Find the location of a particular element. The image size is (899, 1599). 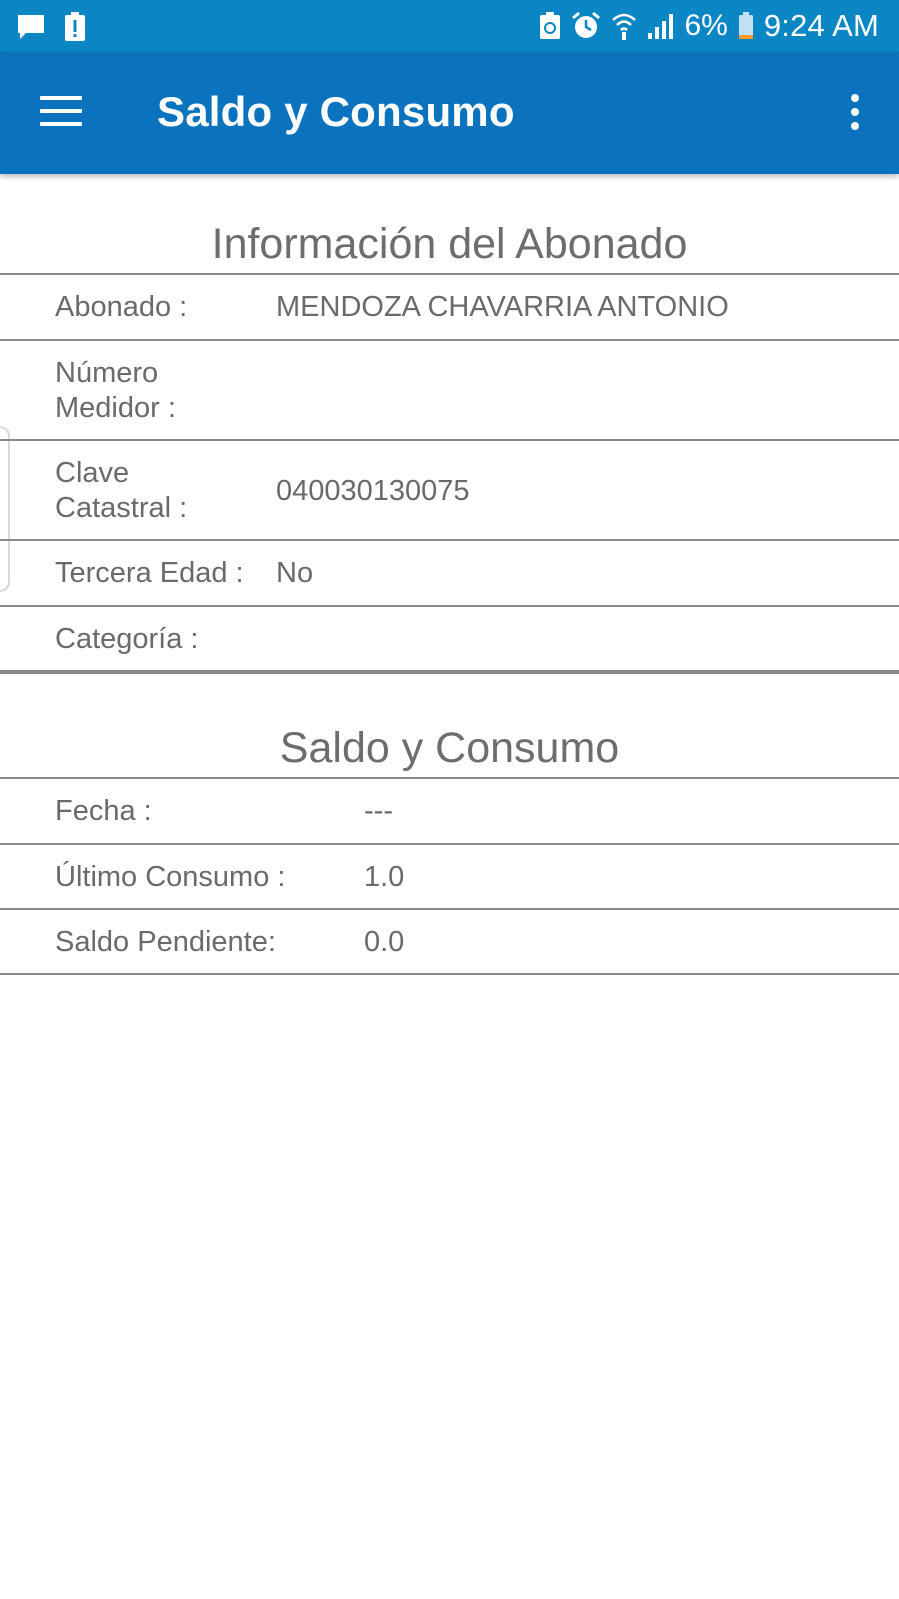

clock: 9:24 AM is located at coordinates (821, 25).